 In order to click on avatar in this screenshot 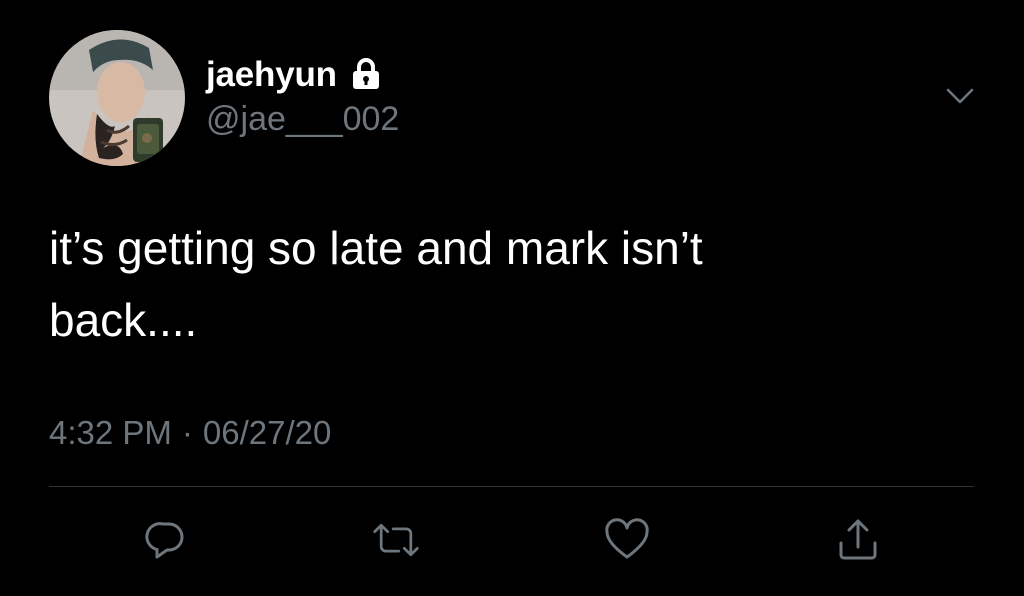, I will do `click(117, 98)`.